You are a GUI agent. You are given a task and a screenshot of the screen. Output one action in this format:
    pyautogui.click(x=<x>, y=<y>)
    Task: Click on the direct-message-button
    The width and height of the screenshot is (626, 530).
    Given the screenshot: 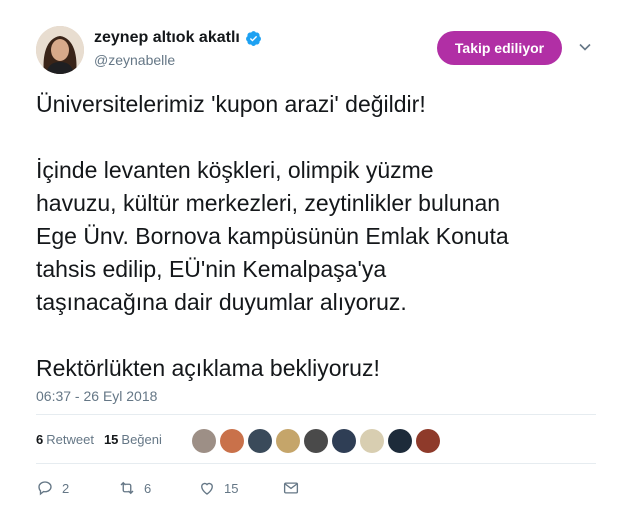 What is the action you would take?
    pyautogui.click(x=291, y=488)
    